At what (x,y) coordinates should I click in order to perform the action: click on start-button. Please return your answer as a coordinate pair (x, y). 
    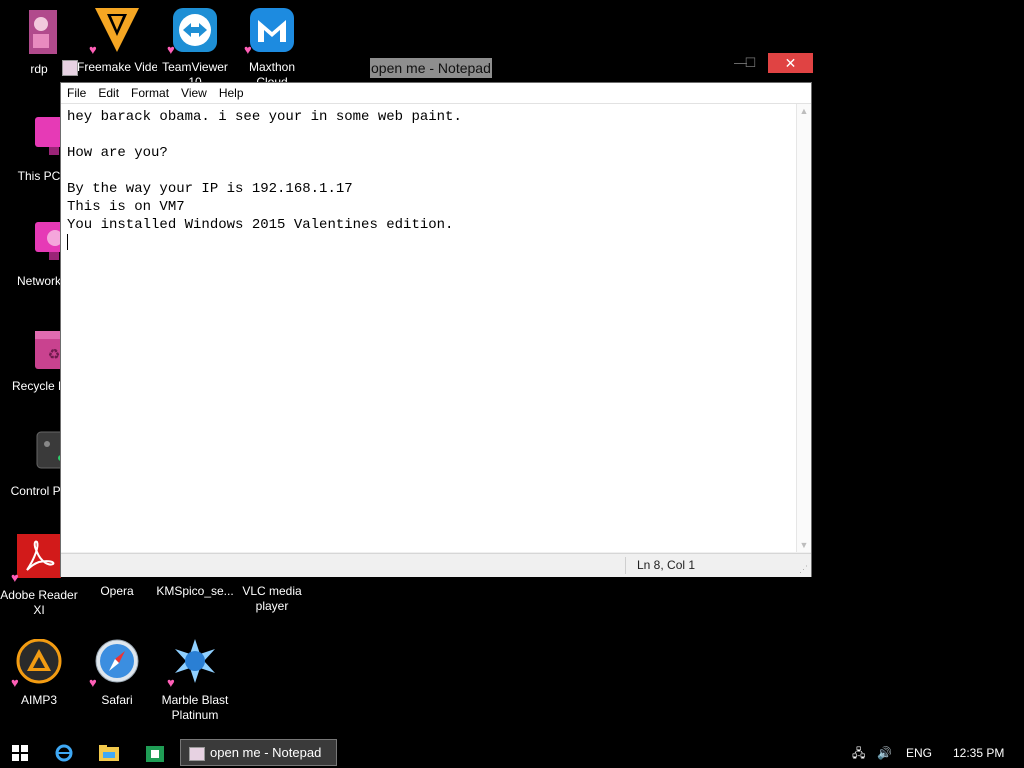
    Looking at the image, I should click on (20, 753).